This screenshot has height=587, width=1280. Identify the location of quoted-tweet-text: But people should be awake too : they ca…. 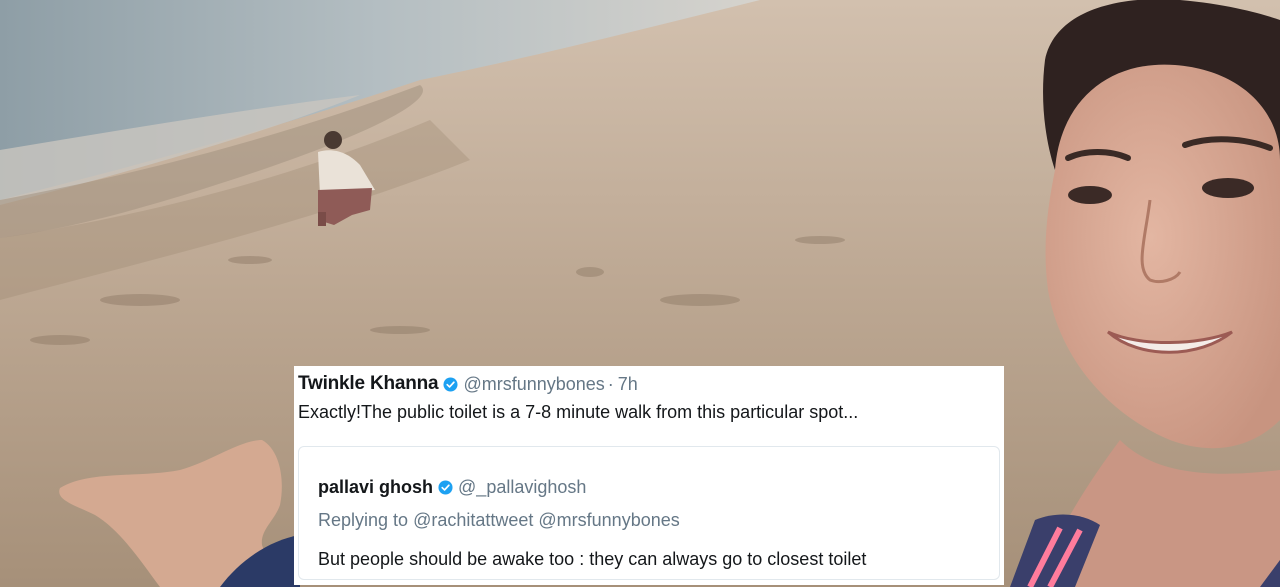
(592, 559).